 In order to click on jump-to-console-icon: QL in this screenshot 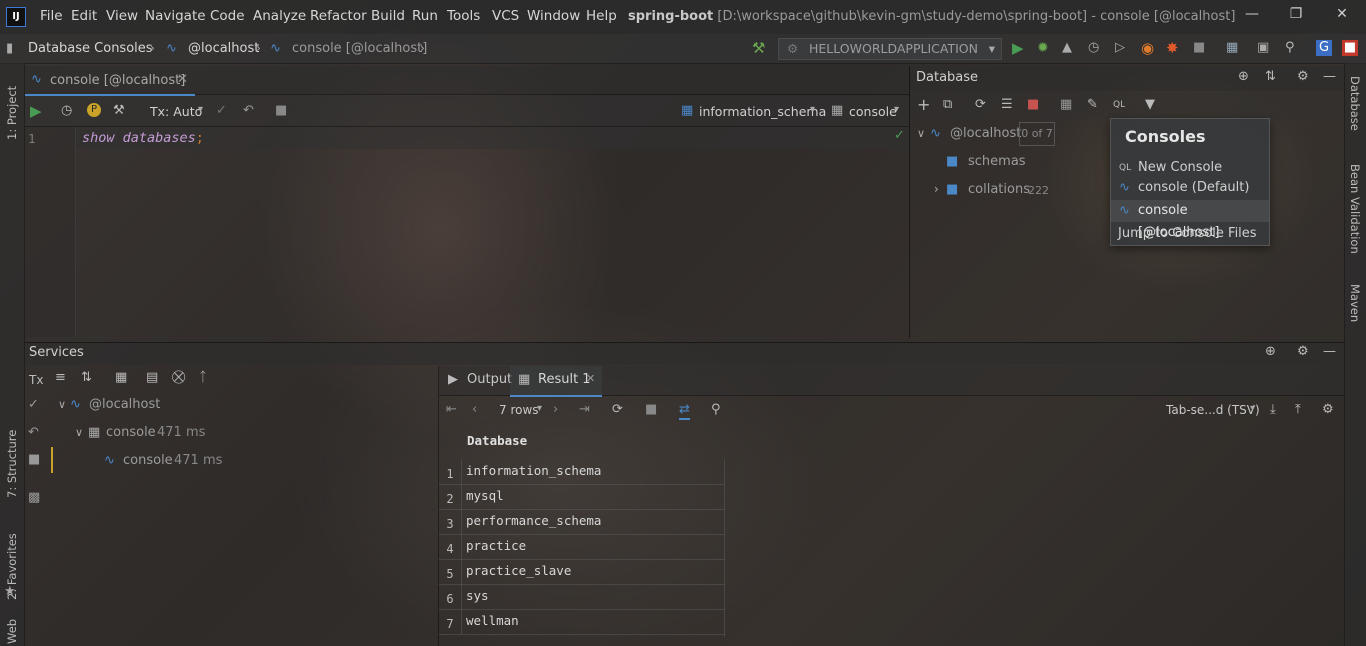, I will do `click(1119, 105)`.